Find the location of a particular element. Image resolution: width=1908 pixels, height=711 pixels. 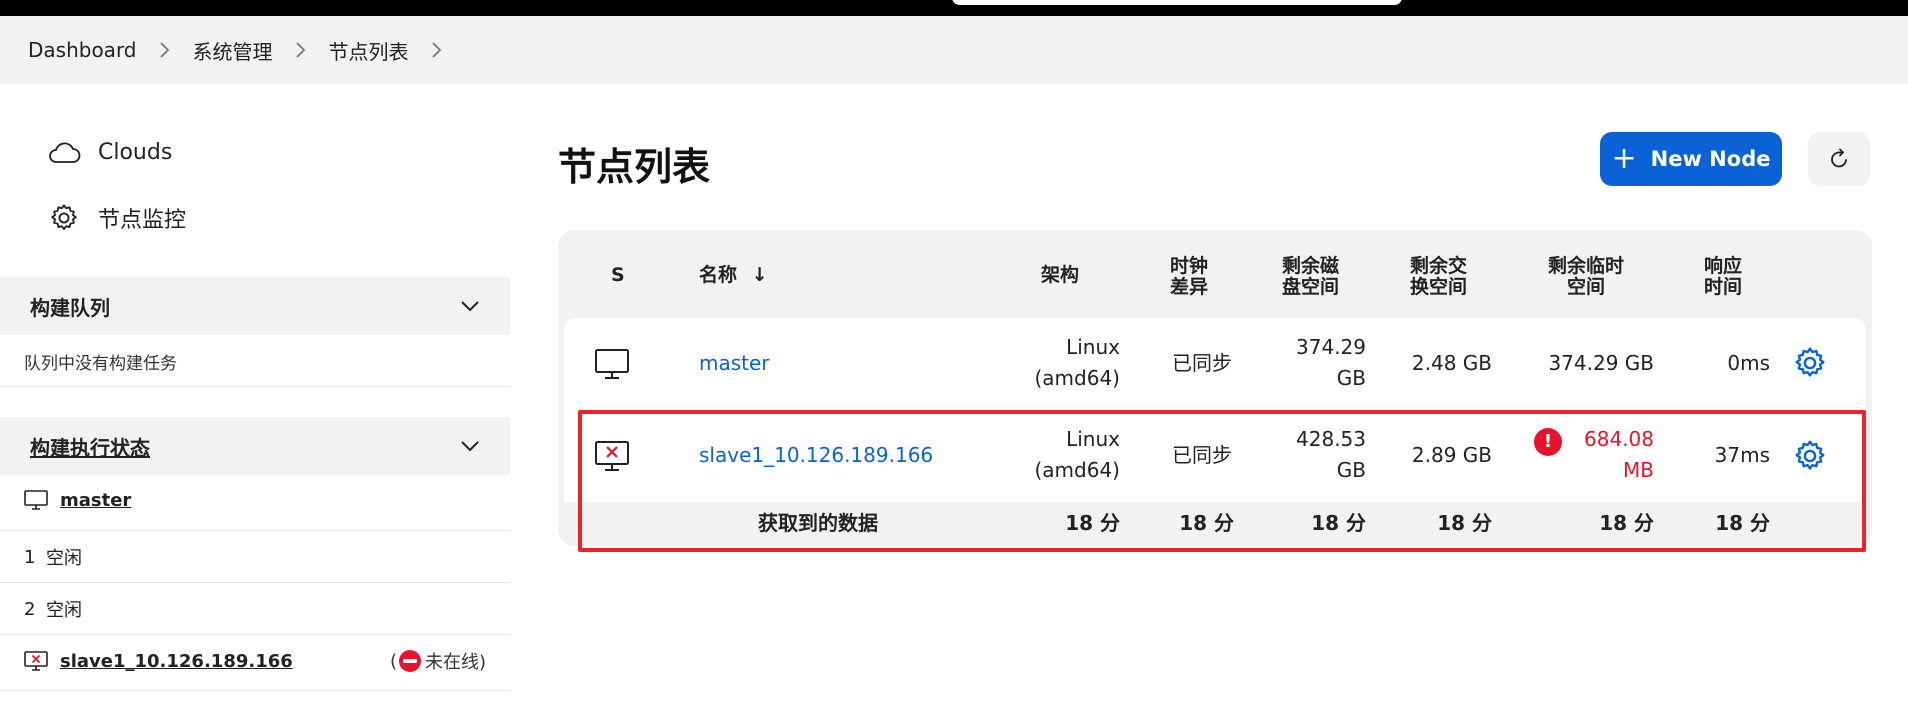

column-header-name: 名称 ↓ is located at coordinates (733, 275).